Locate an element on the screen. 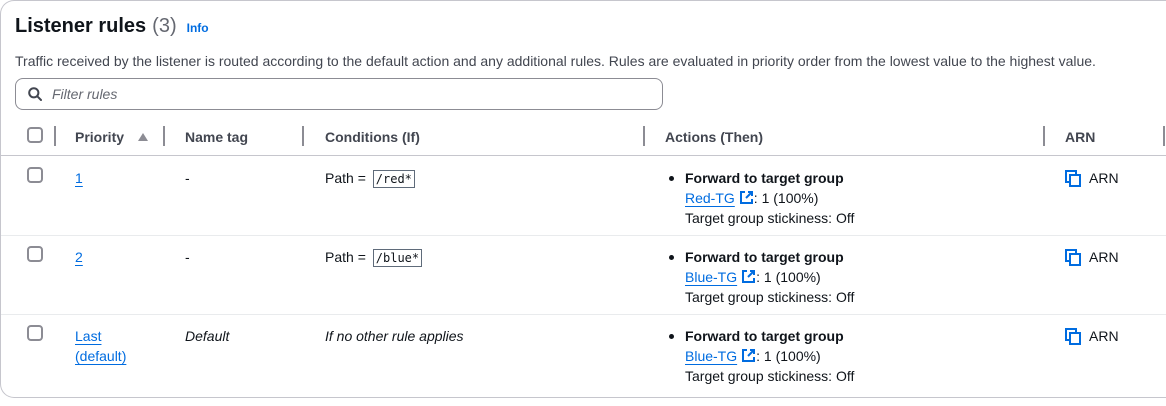 This screenshot has height=406, width=1166. column-header-arn: ARN is located at coordinates (1080, 137).